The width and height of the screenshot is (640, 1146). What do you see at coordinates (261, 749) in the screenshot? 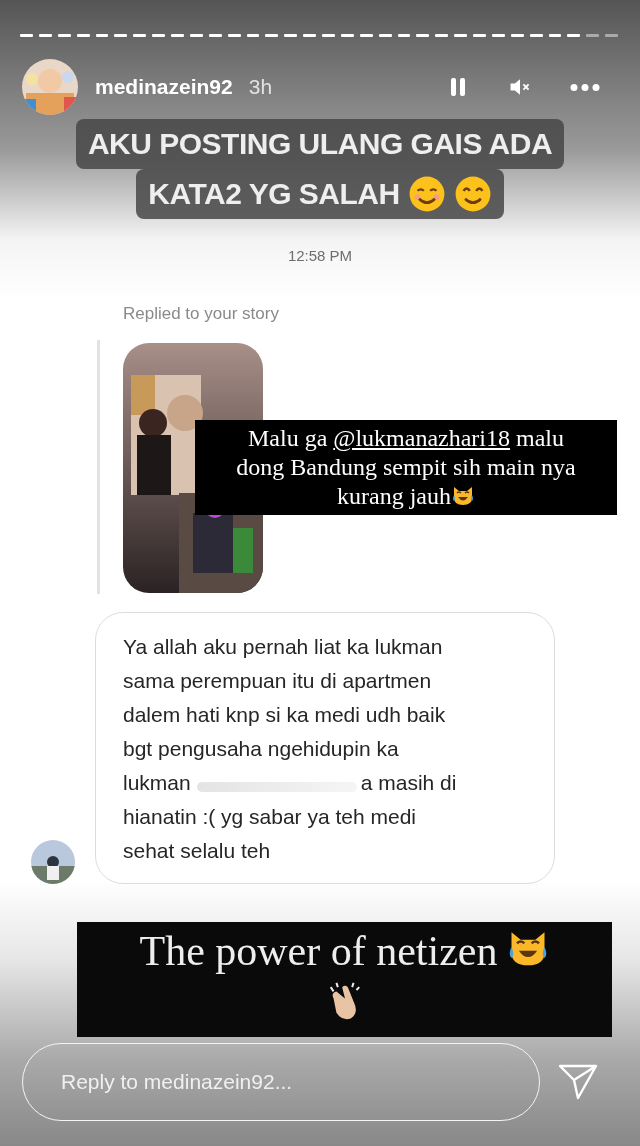
I see `message-text: bgt pengusaha ngehidupin ka` at bounding box center [261, 749].